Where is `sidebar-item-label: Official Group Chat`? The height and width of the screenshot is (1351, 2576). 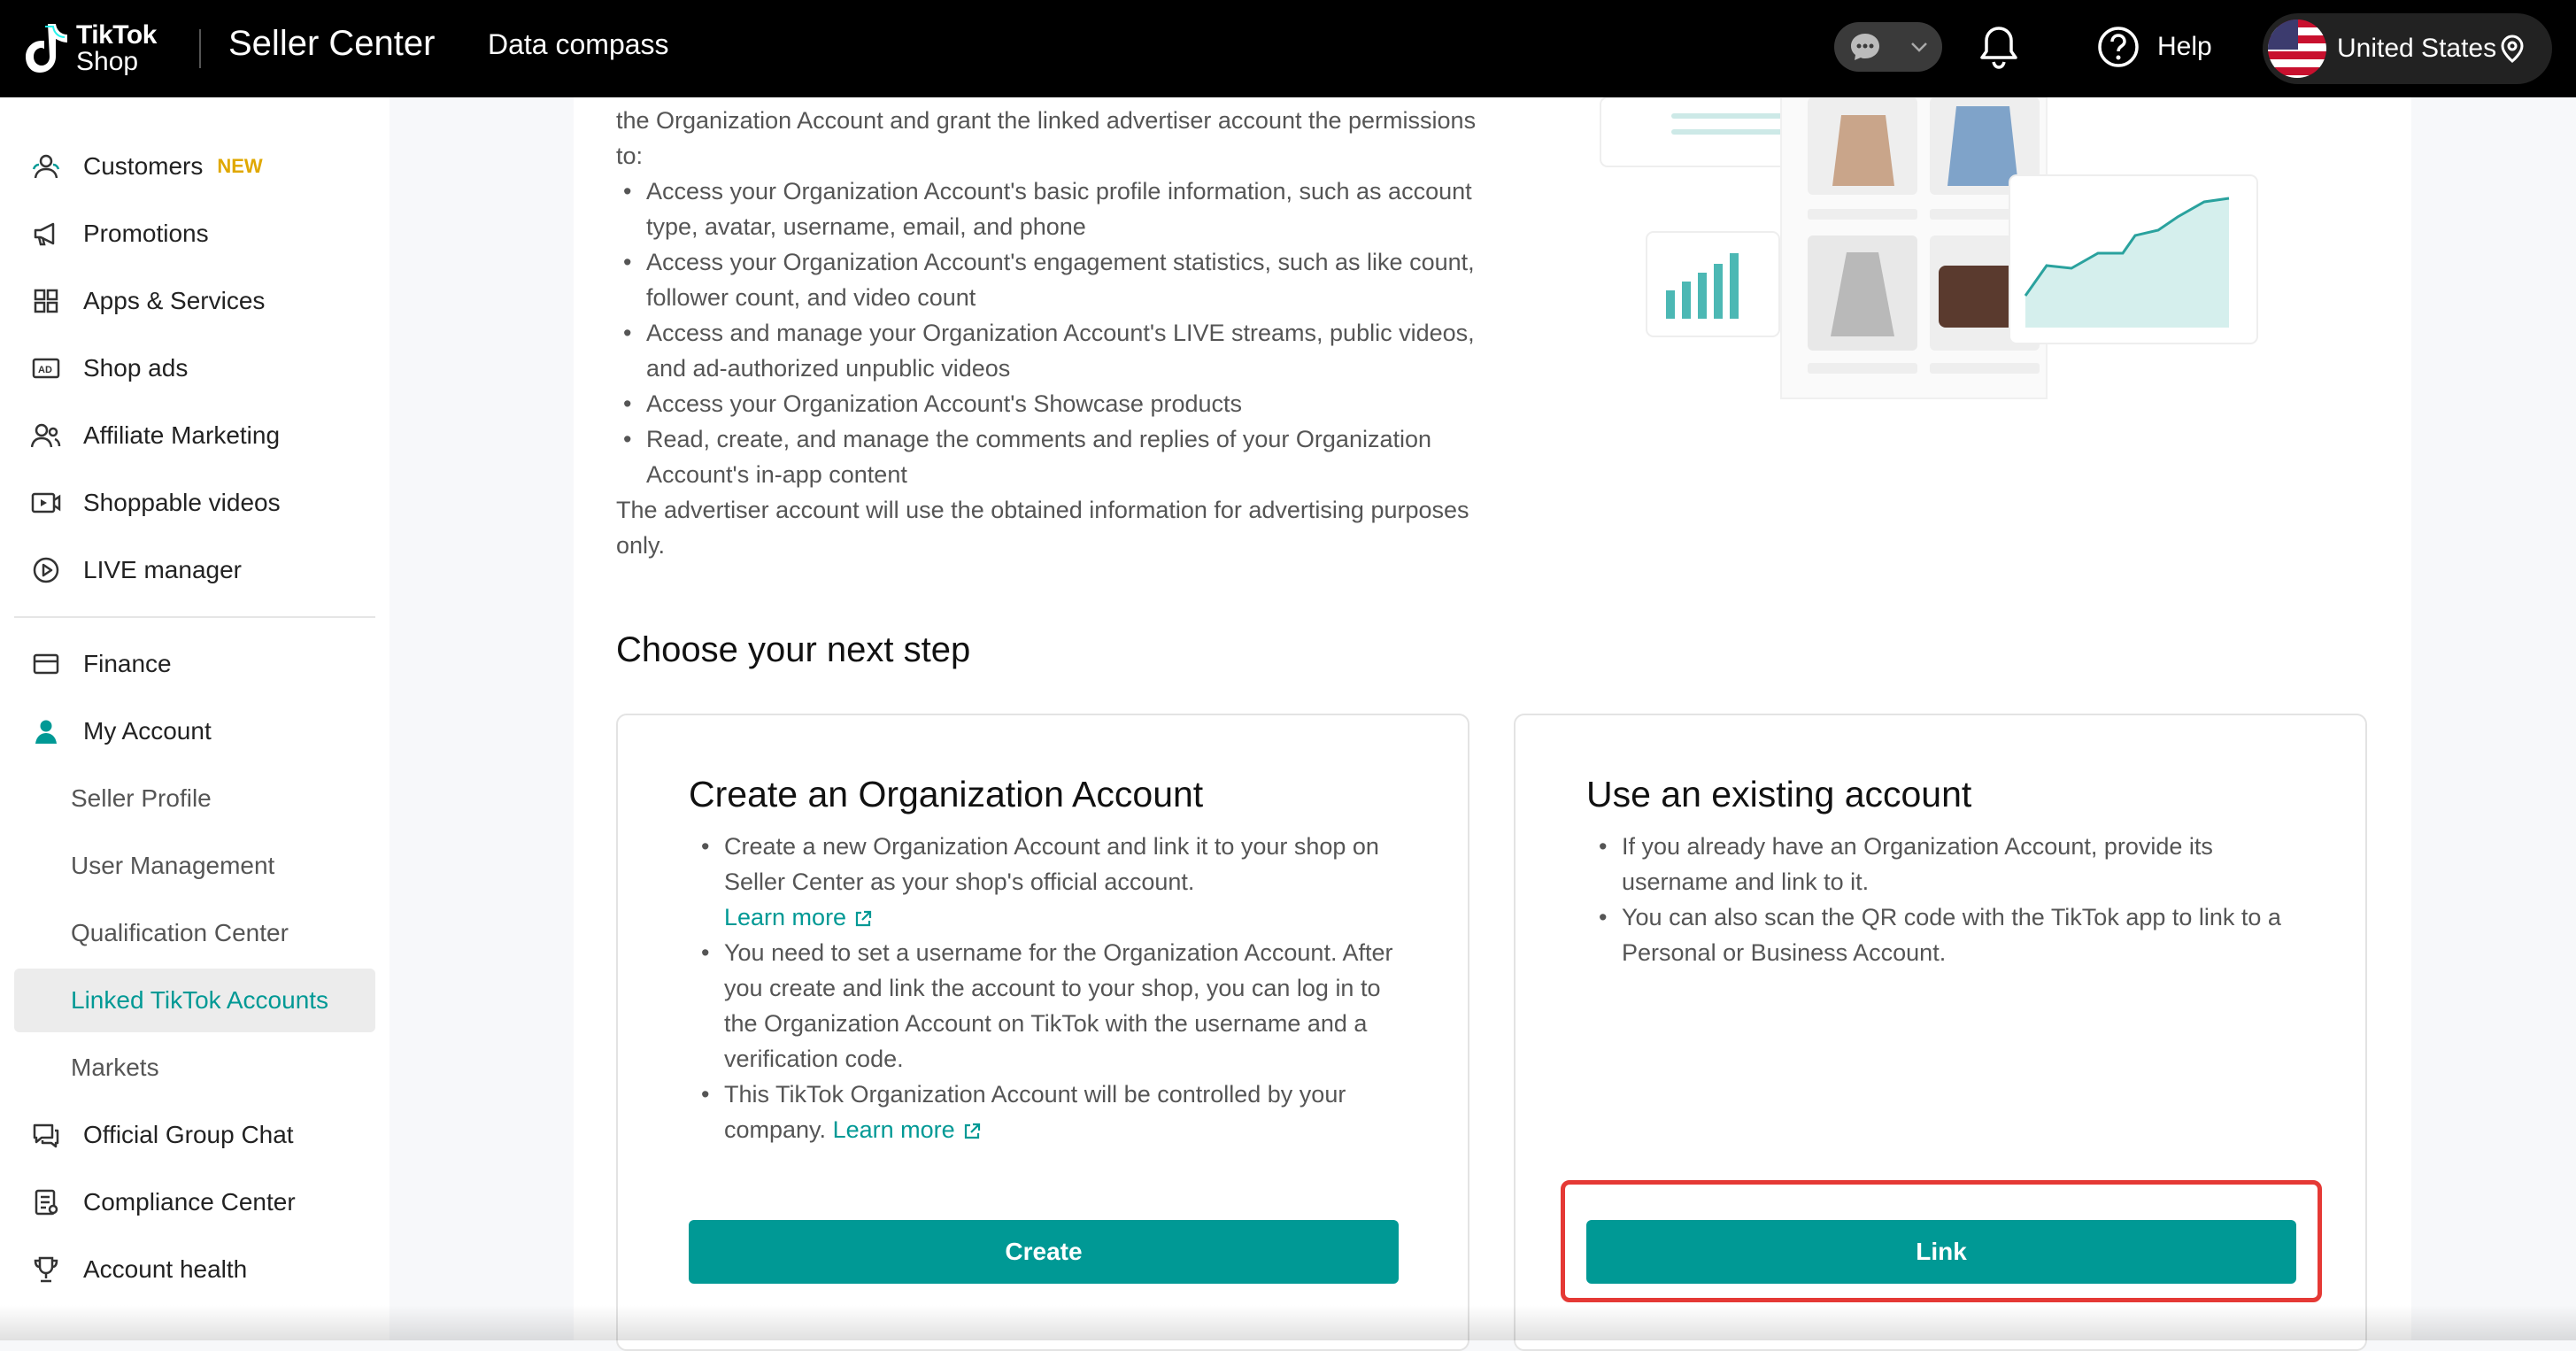 sidebar-item-label: Official Group Chat is located at coordinates (188, 1134).